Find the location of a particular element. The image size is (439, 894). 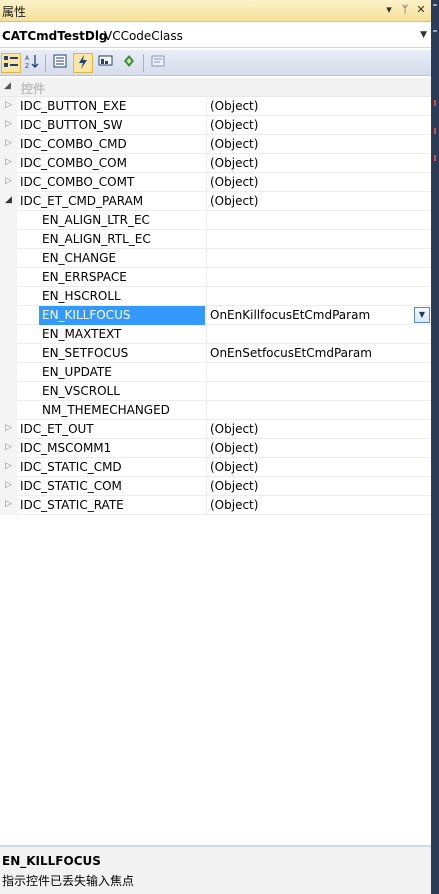

control-row: ▷ IDC_BUTTON_SW (Object) is located at coordinates (215, 125).